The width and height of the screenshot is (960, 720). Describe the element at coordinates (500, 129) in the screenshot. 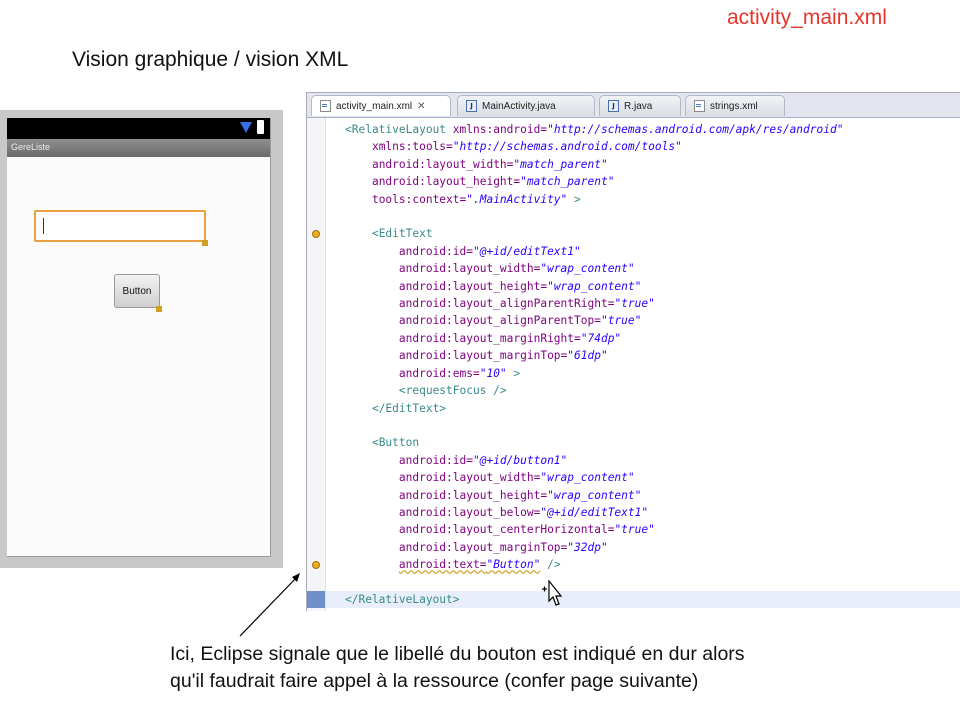

I see `code-token: xmlns:android=` at that location.